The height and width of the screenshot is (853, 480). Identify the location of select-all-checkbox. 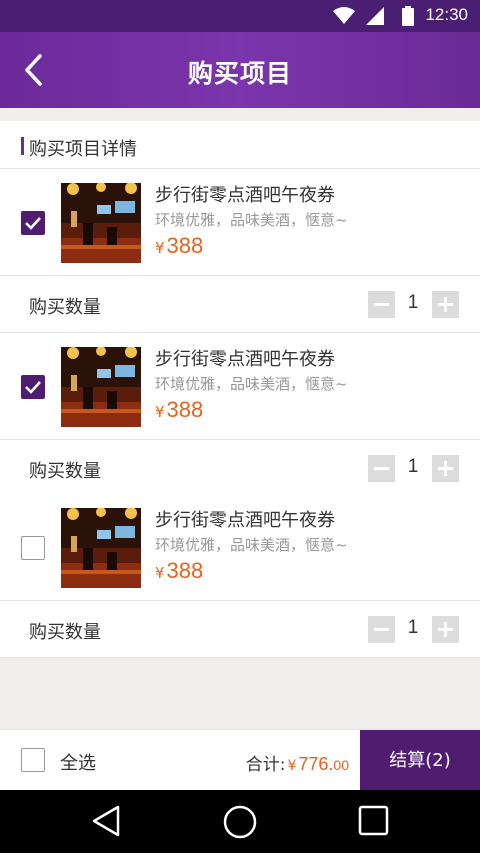
(33, 760).